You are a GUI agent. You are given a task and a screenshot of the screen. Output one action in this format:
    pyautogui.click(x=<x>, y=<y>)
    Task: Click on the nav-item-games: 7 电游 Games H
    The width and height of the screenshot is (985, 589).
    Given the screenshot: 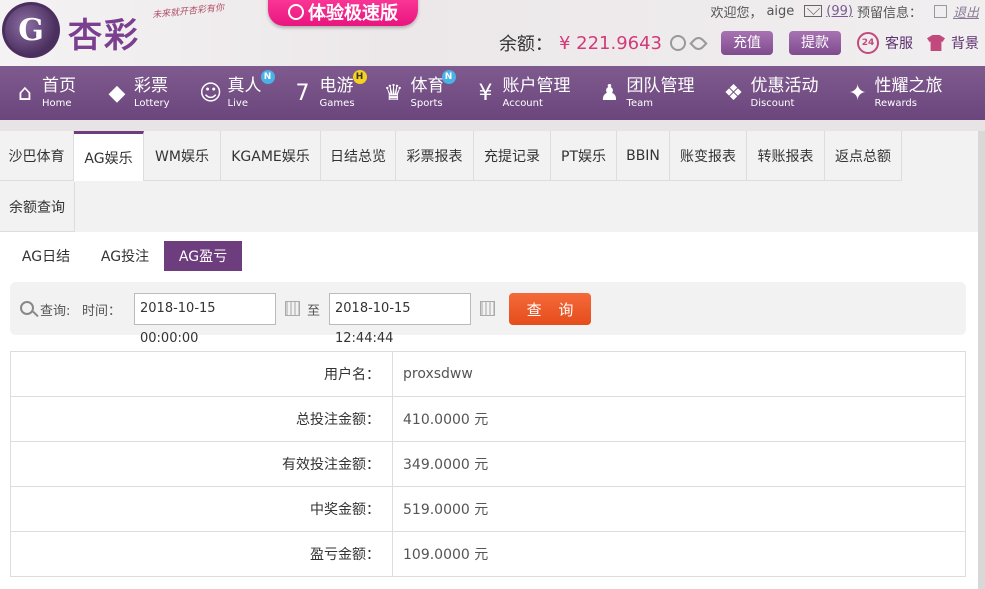 What is the action you would take?
    pyautogui.click(x=328, y=93)
    